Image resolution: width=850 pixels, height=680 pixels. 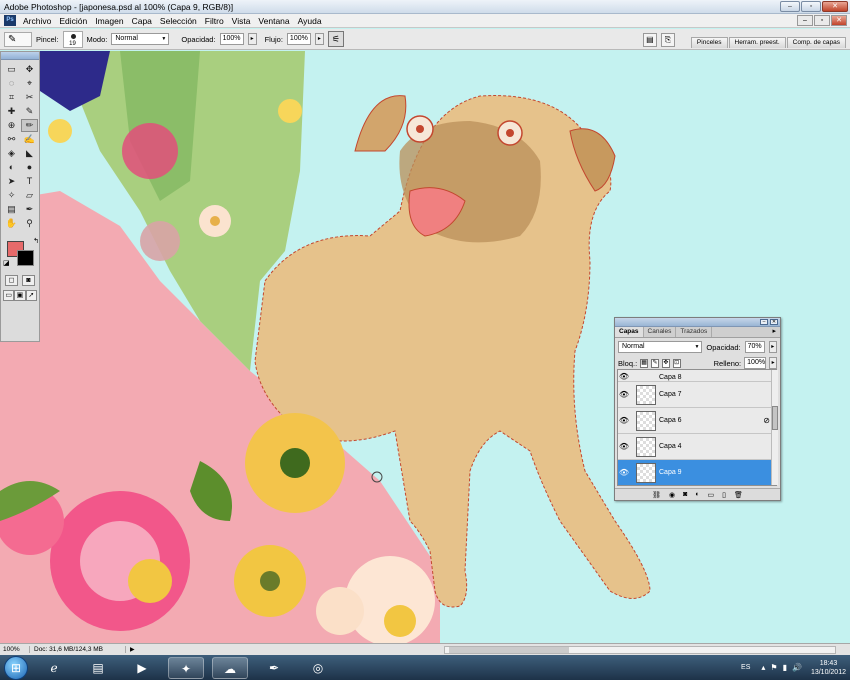 What do you see at coordinates (11, 280) in the screenshot?
I see `standard-mode-icon: ◻` at bounding box center [11, 280].